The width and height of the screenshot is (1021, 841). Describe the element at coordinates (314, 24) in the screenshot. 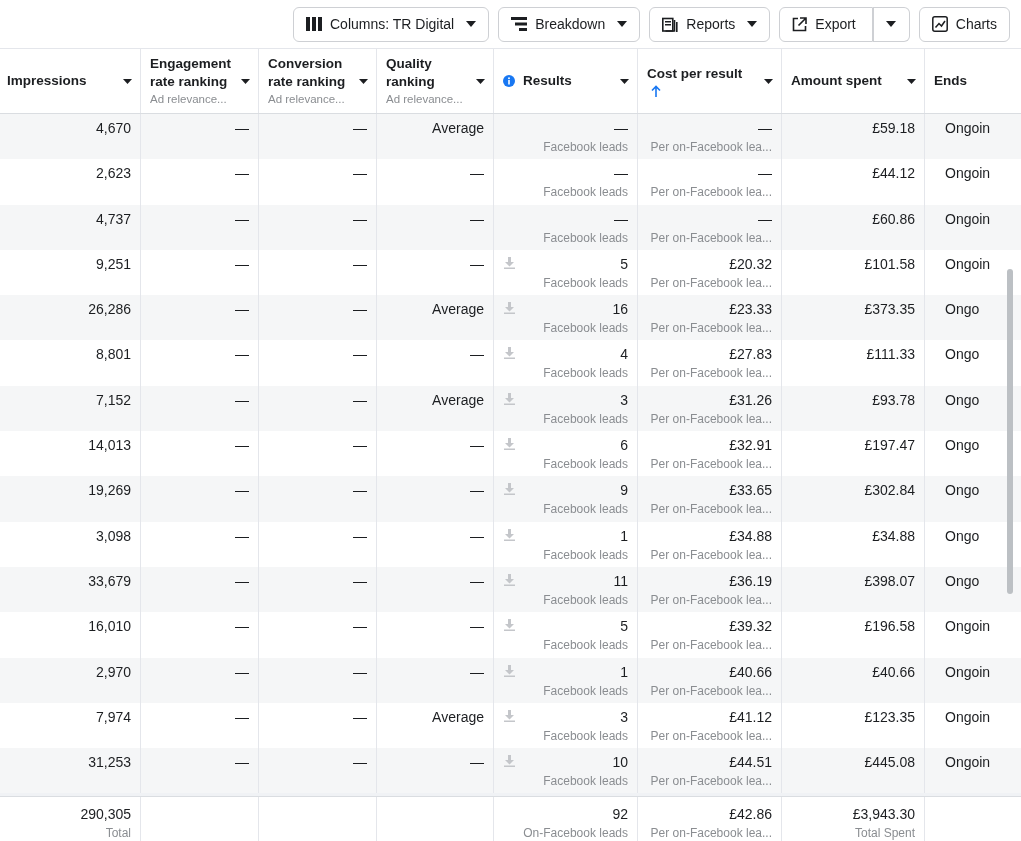

I see `columns-icon` at that location.